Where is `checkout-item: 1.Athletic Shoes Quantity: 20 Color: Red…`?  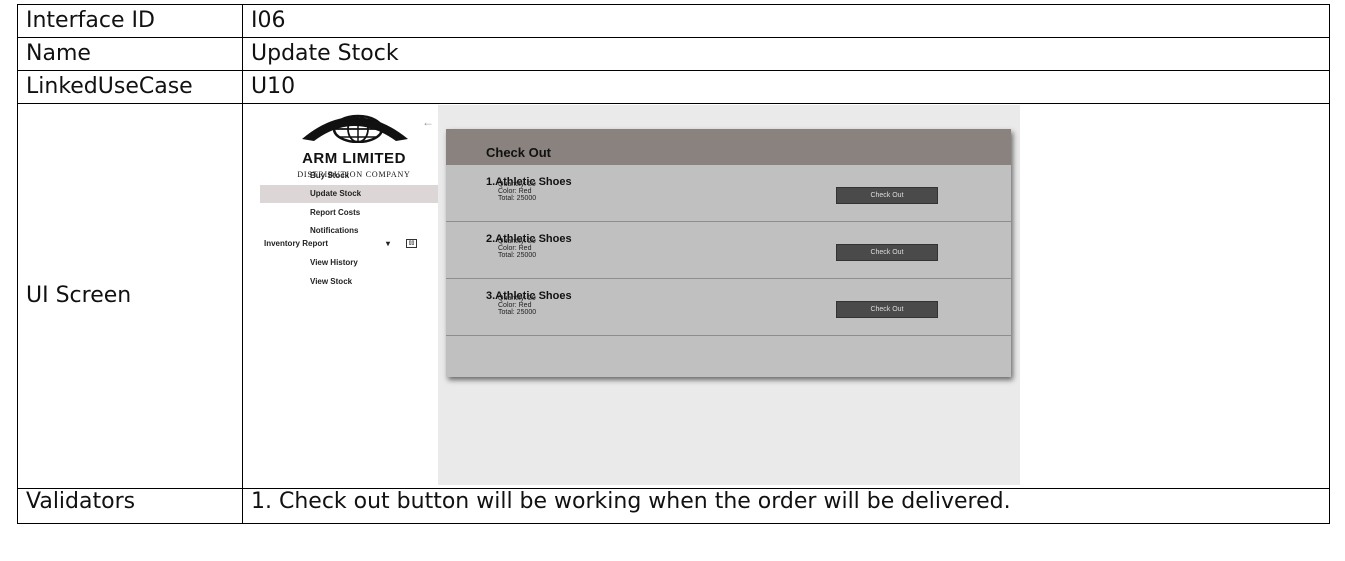 checkout-item: 1.Athletic Shoes Quantity: 20 Color: Red… is located at coordinates (728, 193).